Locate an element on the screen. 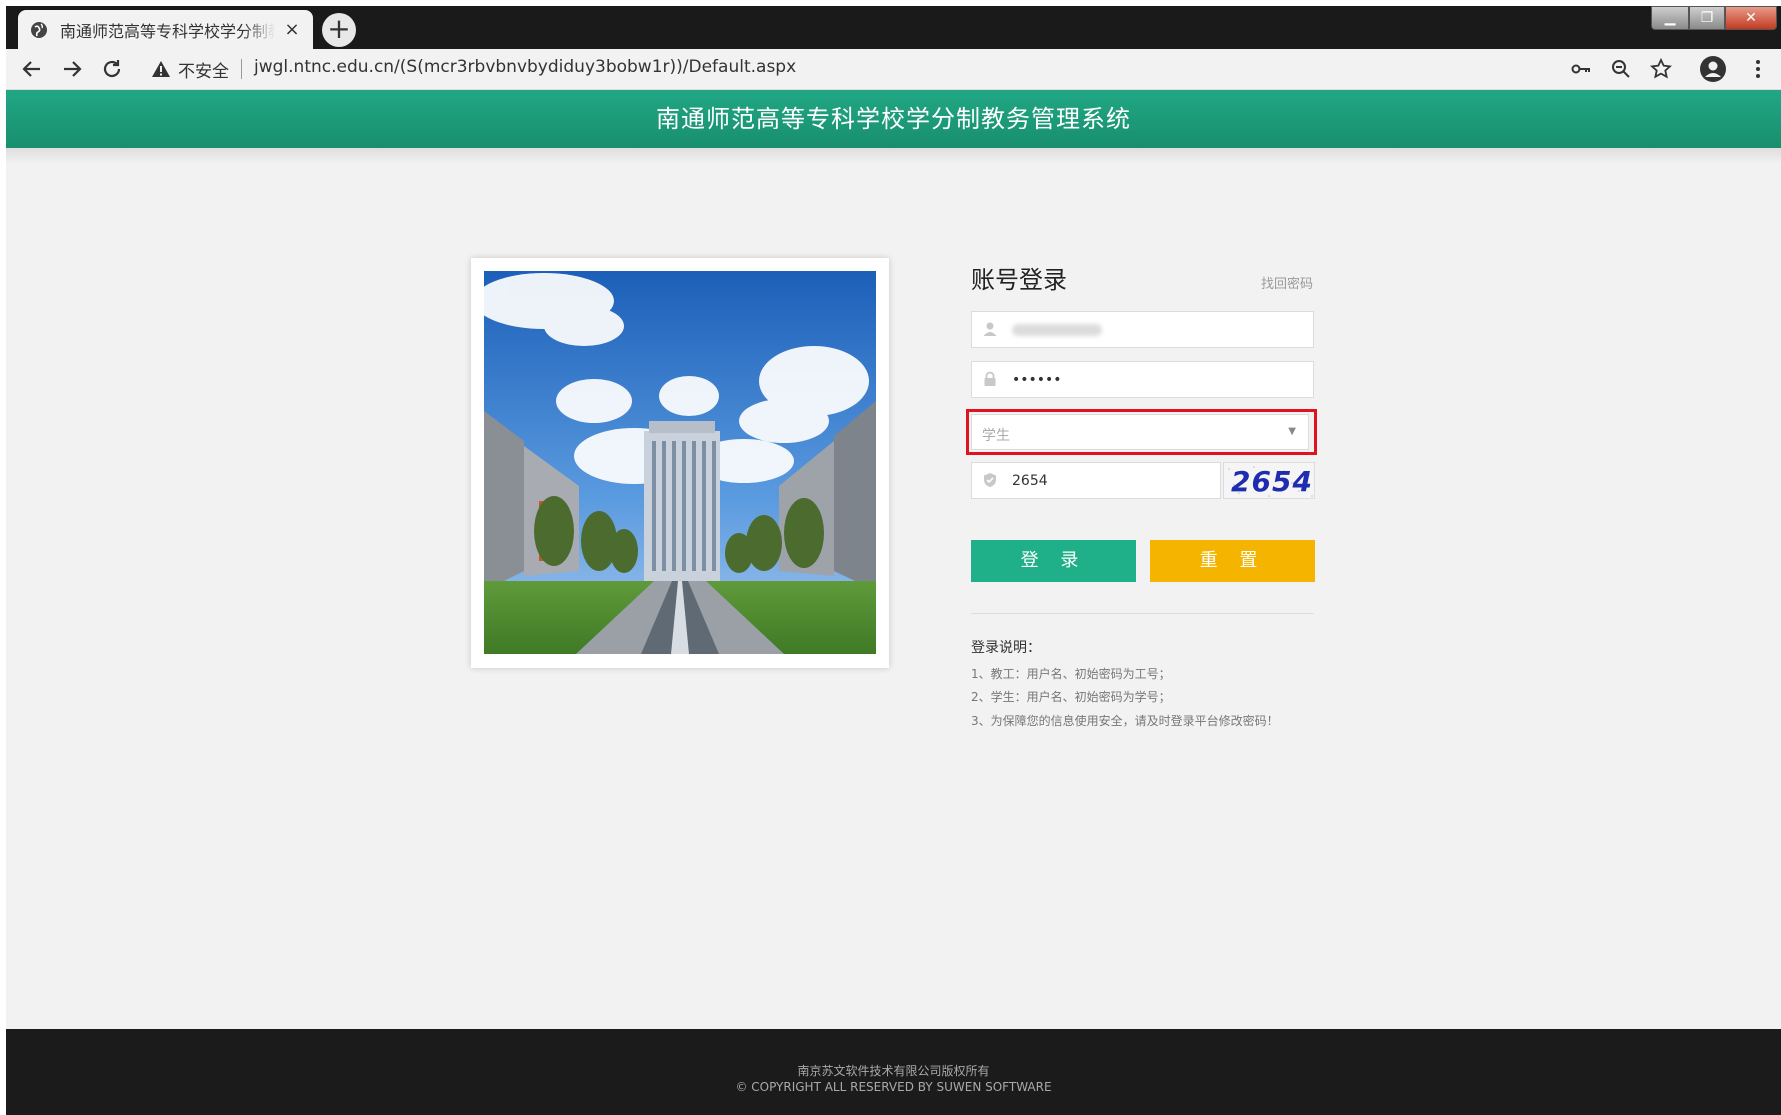 This screenshot has width=1781, height=1115. profile-icon is located at coordinates (1713, 69).